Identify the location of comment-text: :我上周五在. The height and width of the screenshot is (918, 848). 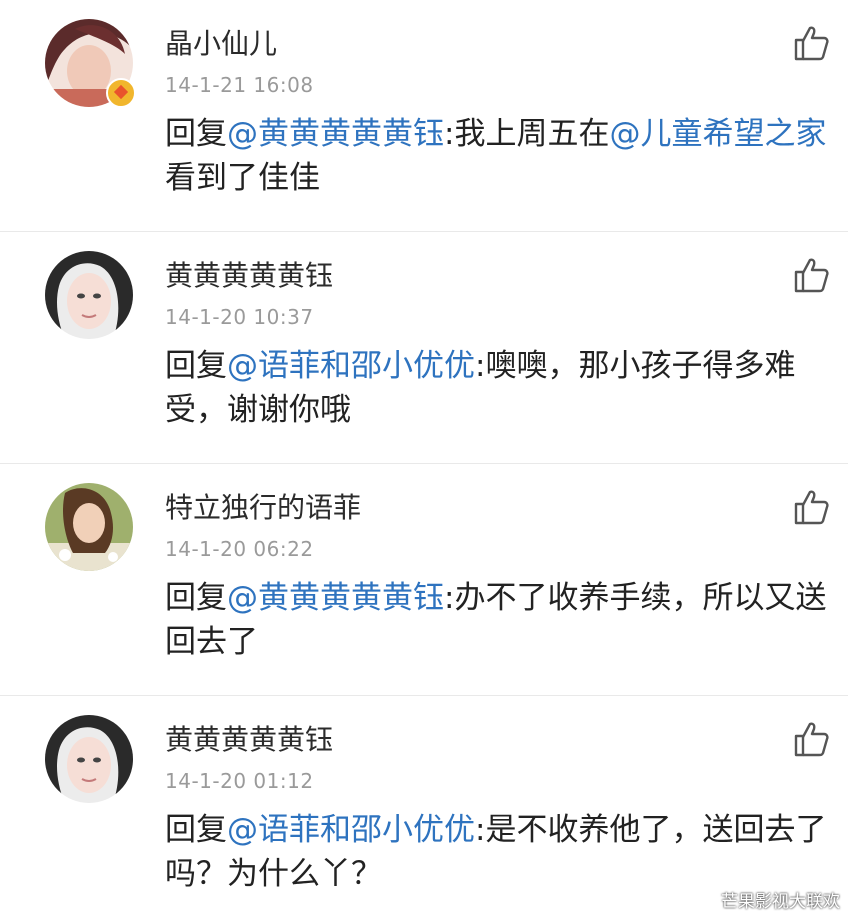
(527, 134).